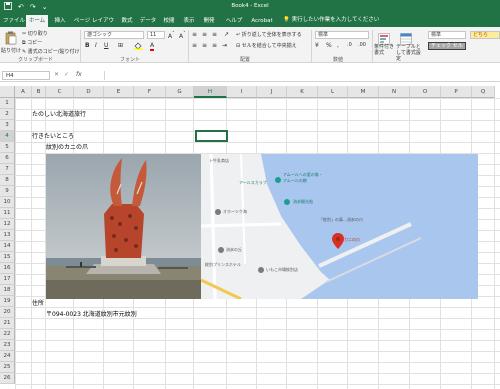  What do you see at coordinates (180, 92) in the screenshot?
I see `column-header-g: G` at bounding box center [180, 92].